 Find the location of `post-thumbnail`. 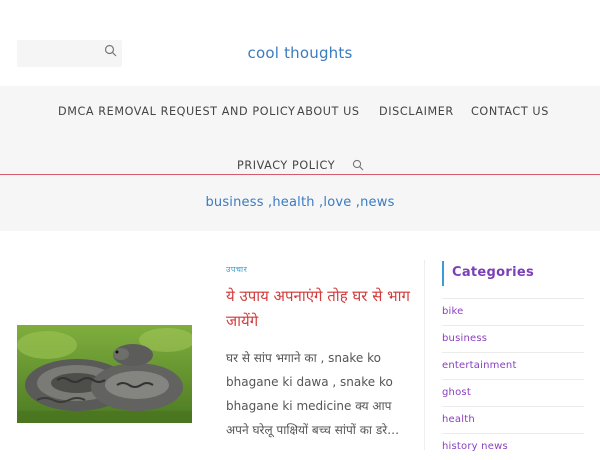

post-thumbnail is located at coordinates (104, 374).